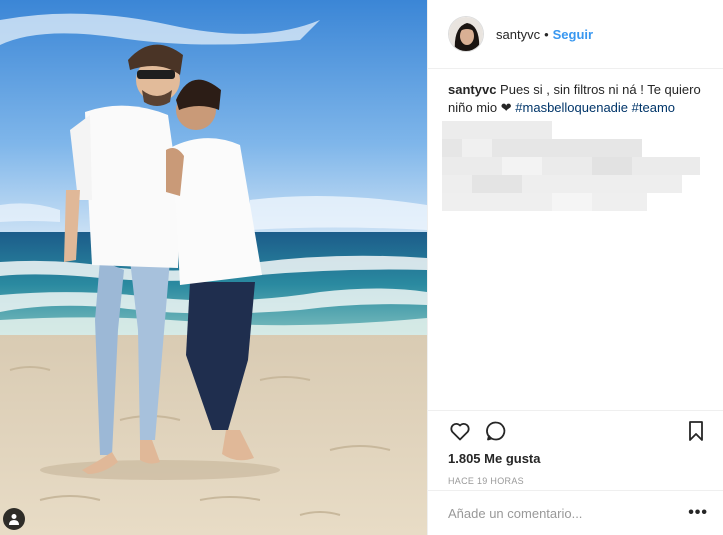  I want to click on likes-count: 1.805 Me gusta, so click(578, 458).